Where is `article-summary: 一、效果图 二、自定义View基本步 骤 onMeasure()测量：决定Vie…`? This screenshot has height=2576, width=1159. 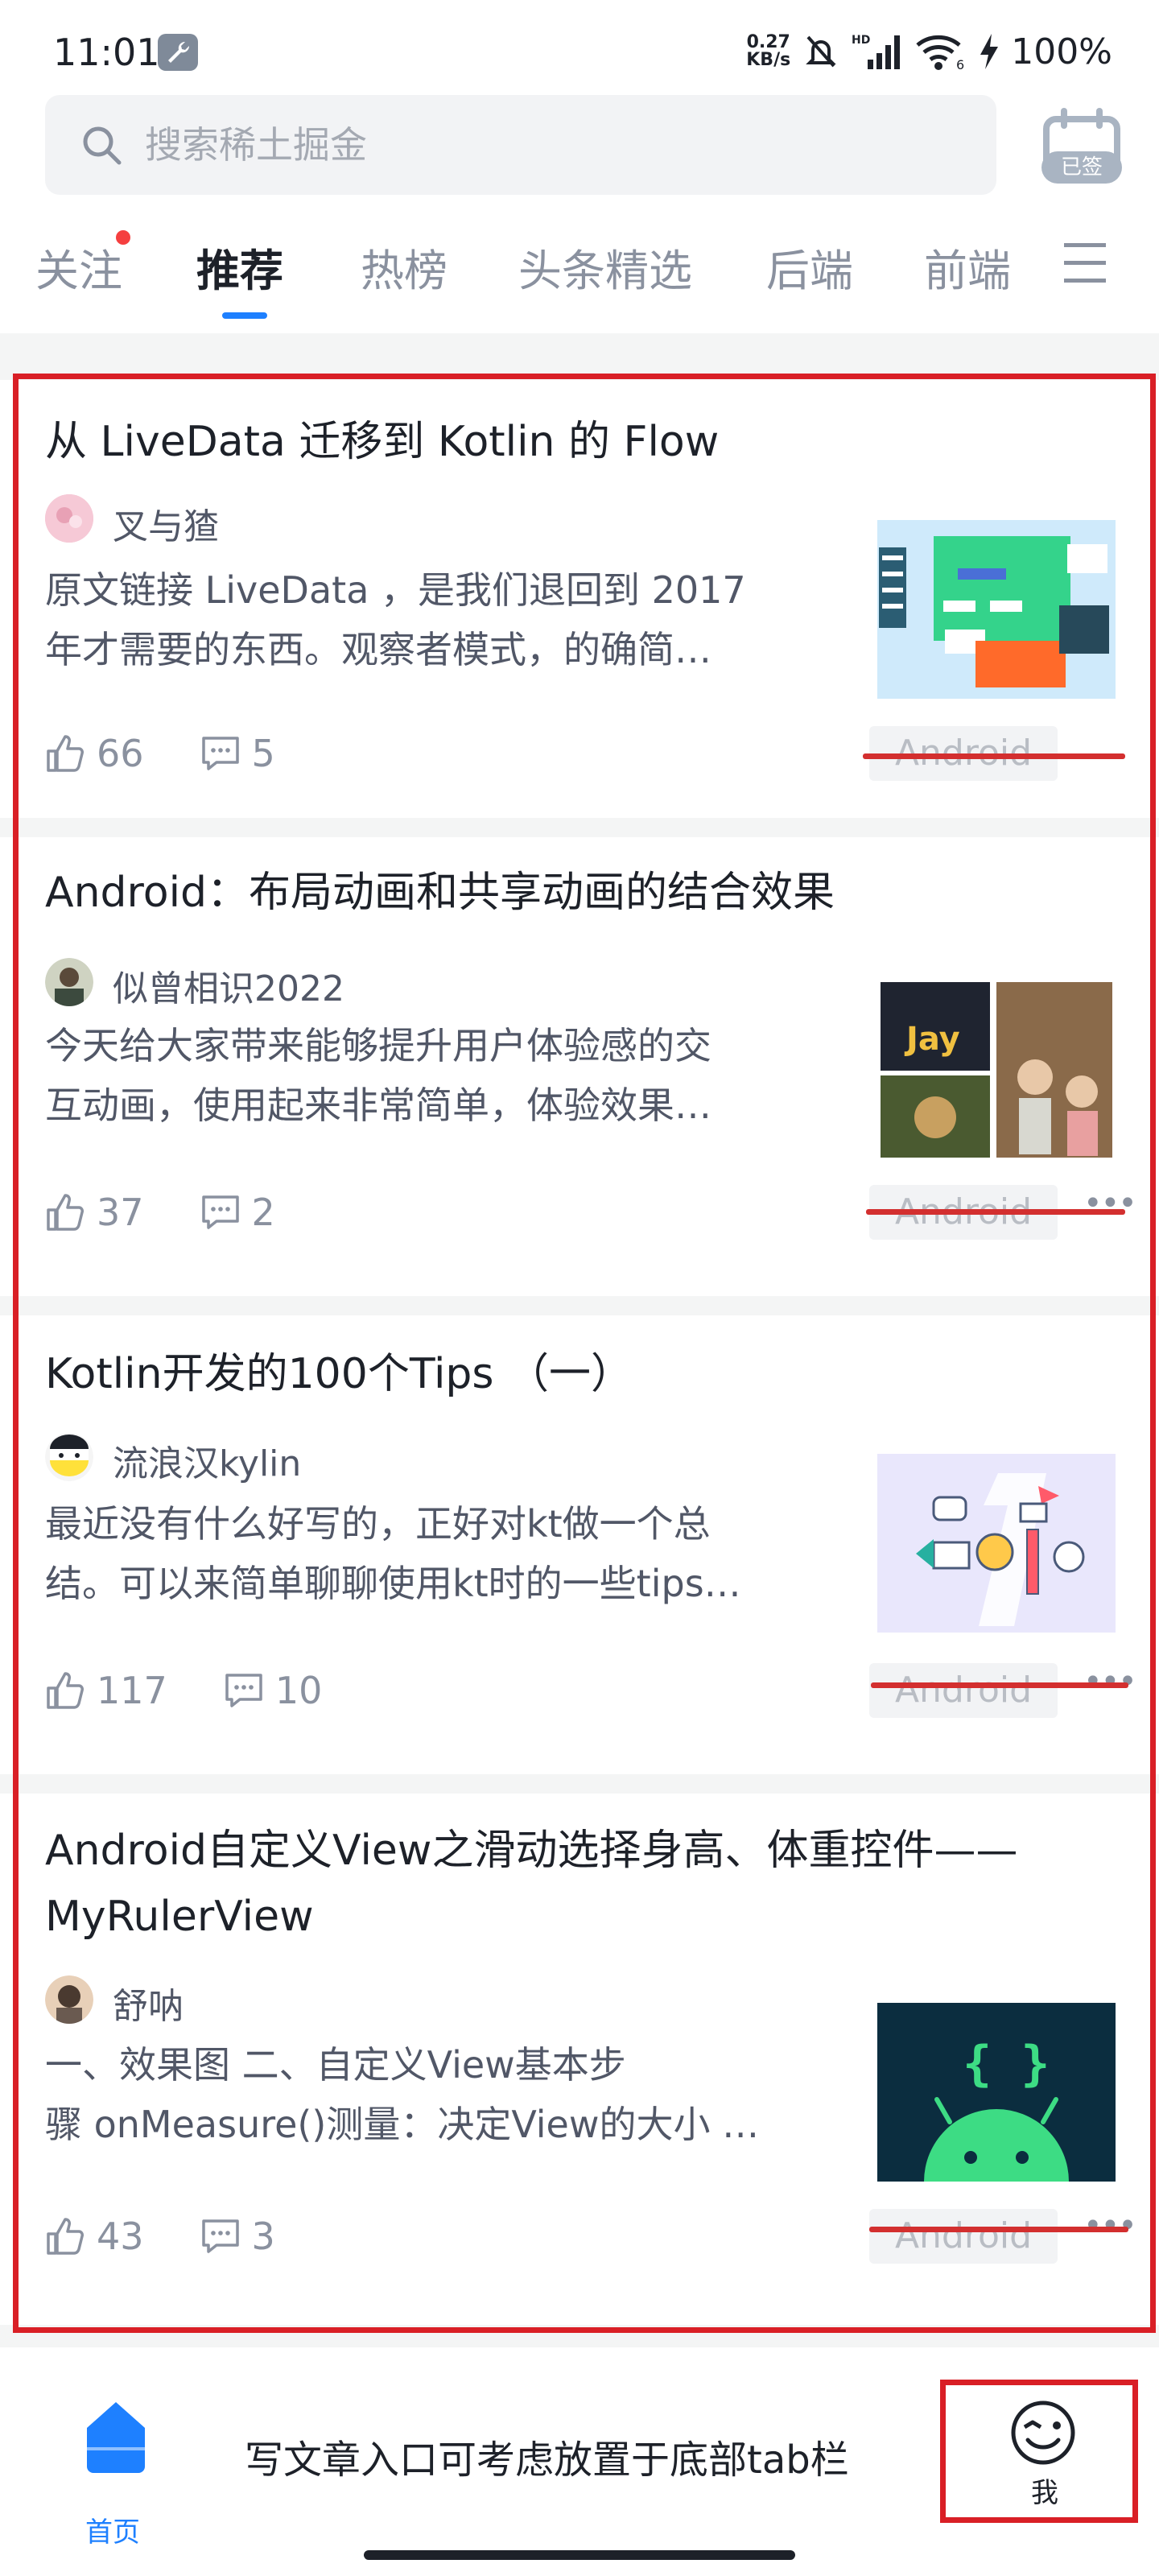
article-summary: 一、效果图 二、自定义View基本步 骤 onMeasure()测量：决定Vie… is located at coordinates (402, 2094).